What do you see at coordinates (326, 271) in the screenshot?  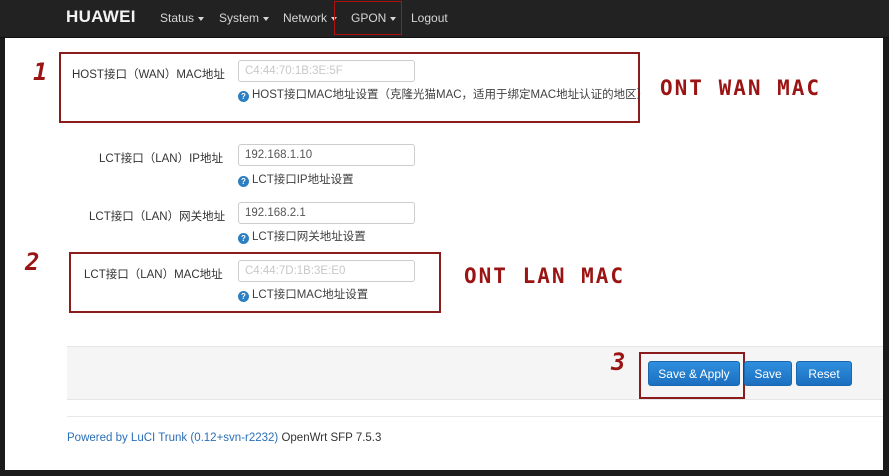 I see `lan-mac-input` at bounding box center [326, 271].